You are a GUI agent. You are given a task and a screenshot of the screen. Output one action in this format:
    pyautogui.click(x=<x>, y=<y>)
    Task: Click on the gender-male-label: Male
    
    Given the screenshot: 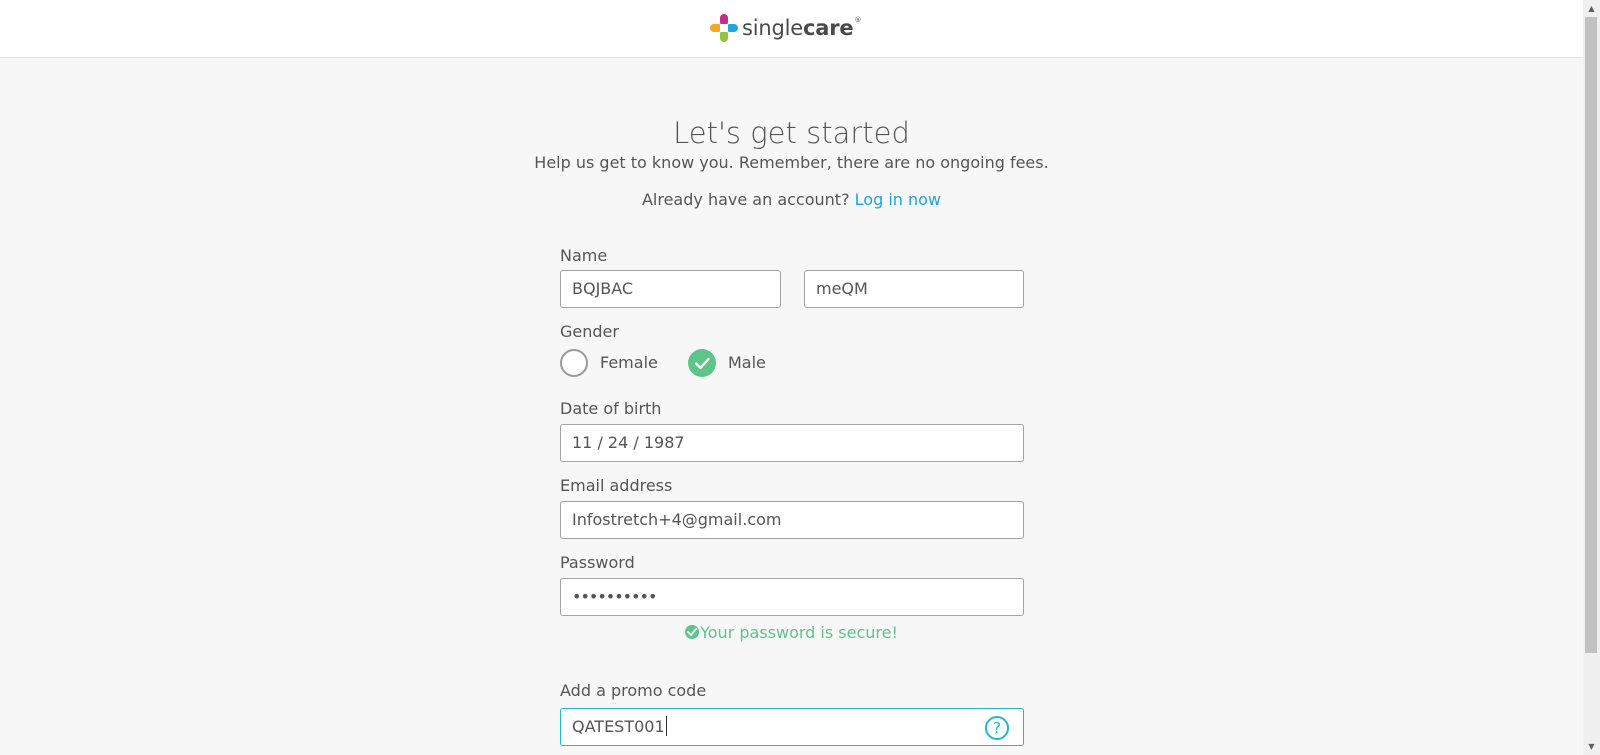 What is the action you would take?
    pyautogui.click(x=747, y=362)
    